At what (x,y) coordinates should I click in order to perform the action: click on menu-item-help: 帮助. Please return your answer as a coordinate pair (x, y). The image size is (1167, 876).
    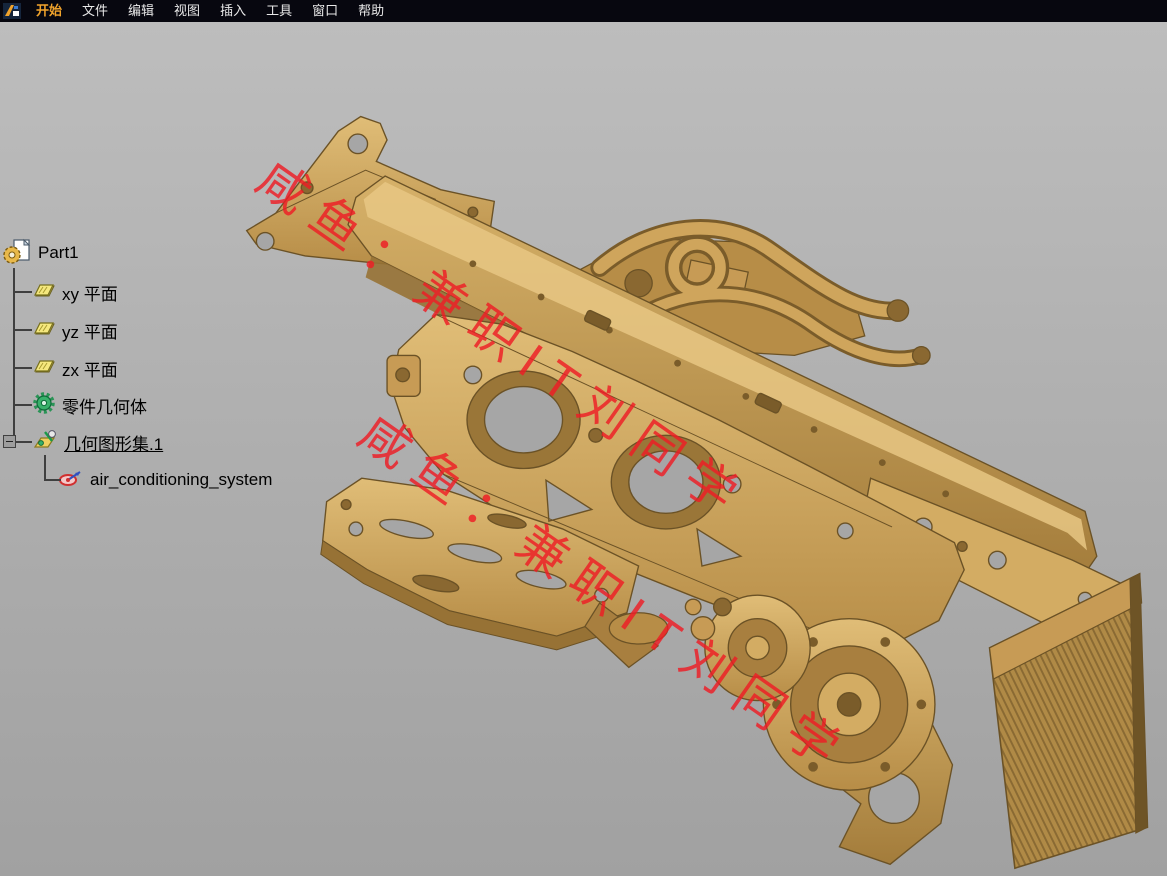
    Looking at the image, I should click on (371, 11).